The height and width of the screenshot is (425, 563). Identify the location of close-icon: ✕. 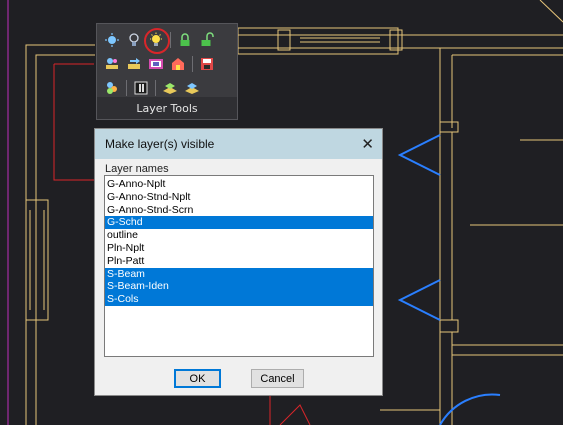
(367, 144).